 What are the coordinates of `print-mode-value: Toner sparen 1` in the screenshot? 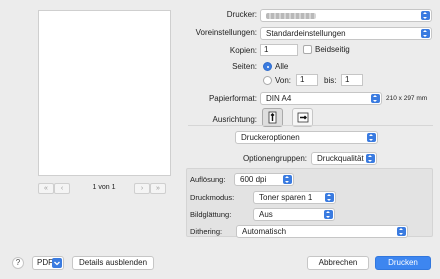 It's located at (286, 197).